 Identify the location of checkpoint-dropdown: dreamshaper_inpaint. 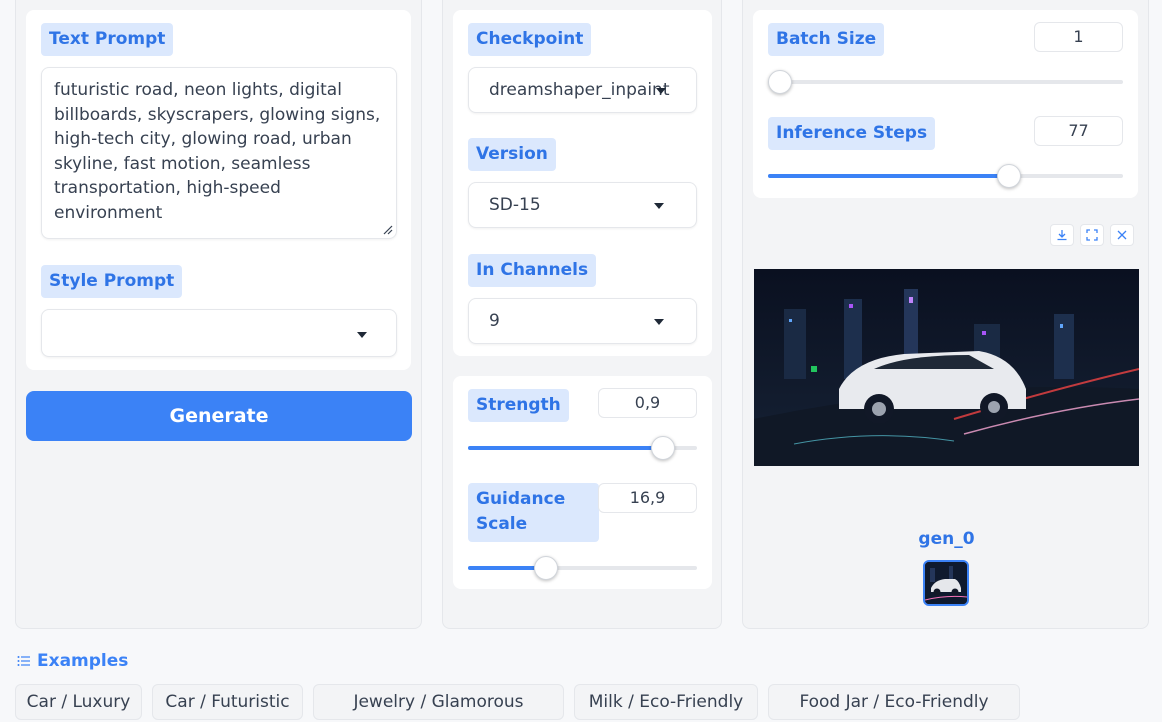
(582, 90).